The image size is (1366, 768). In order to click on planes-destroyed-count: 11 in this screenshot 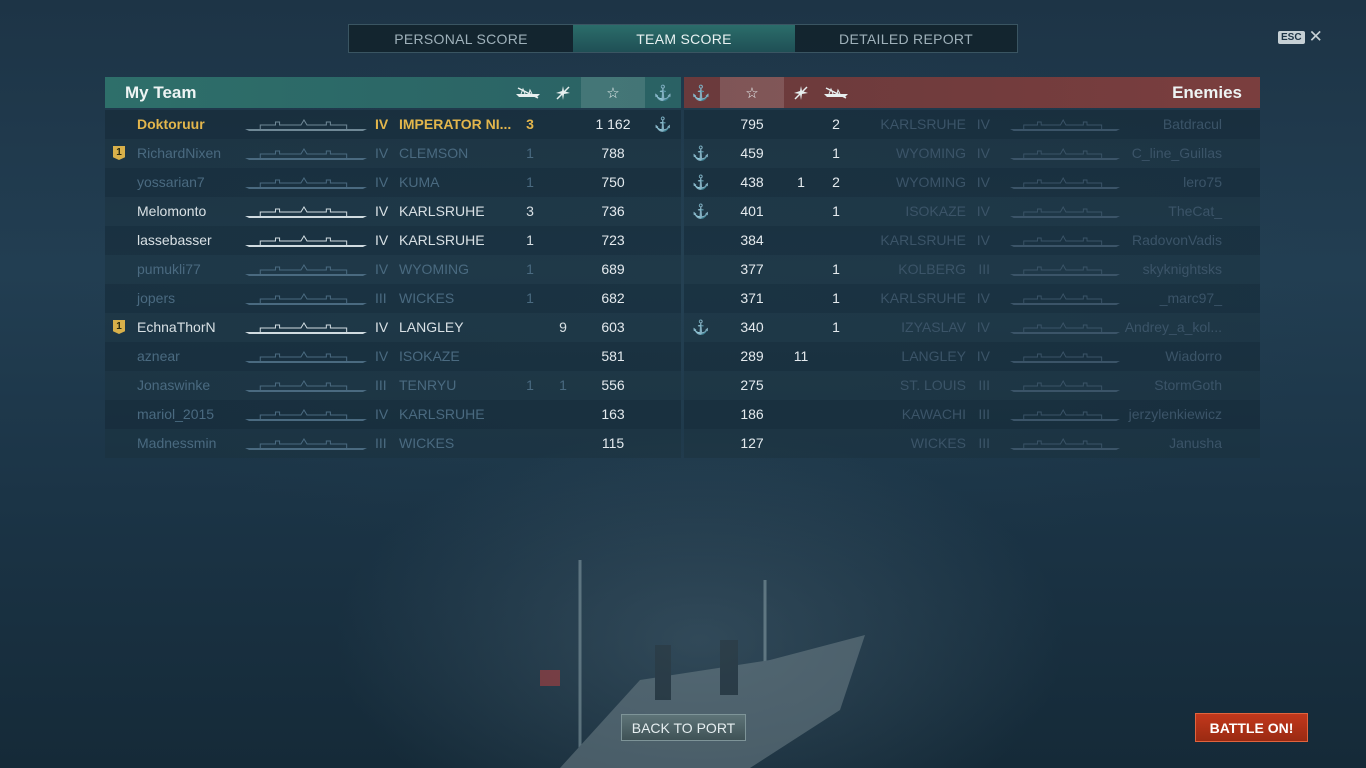, I will do `click(801, 356)`.